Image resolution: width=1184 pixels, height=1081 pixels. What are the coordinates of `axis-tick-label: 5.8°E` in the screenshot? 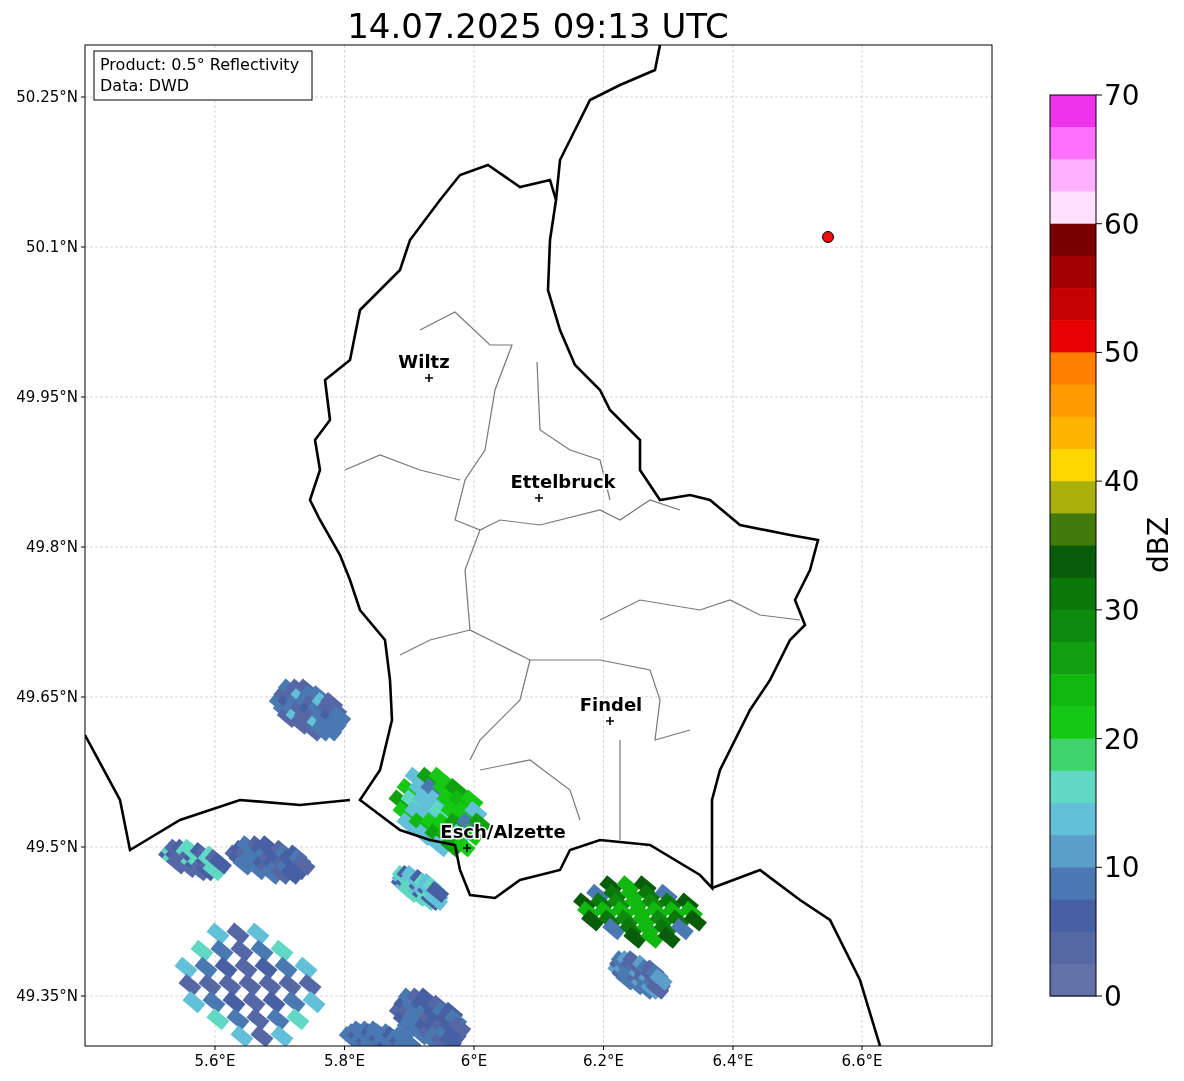 It's located at (344, 1061).